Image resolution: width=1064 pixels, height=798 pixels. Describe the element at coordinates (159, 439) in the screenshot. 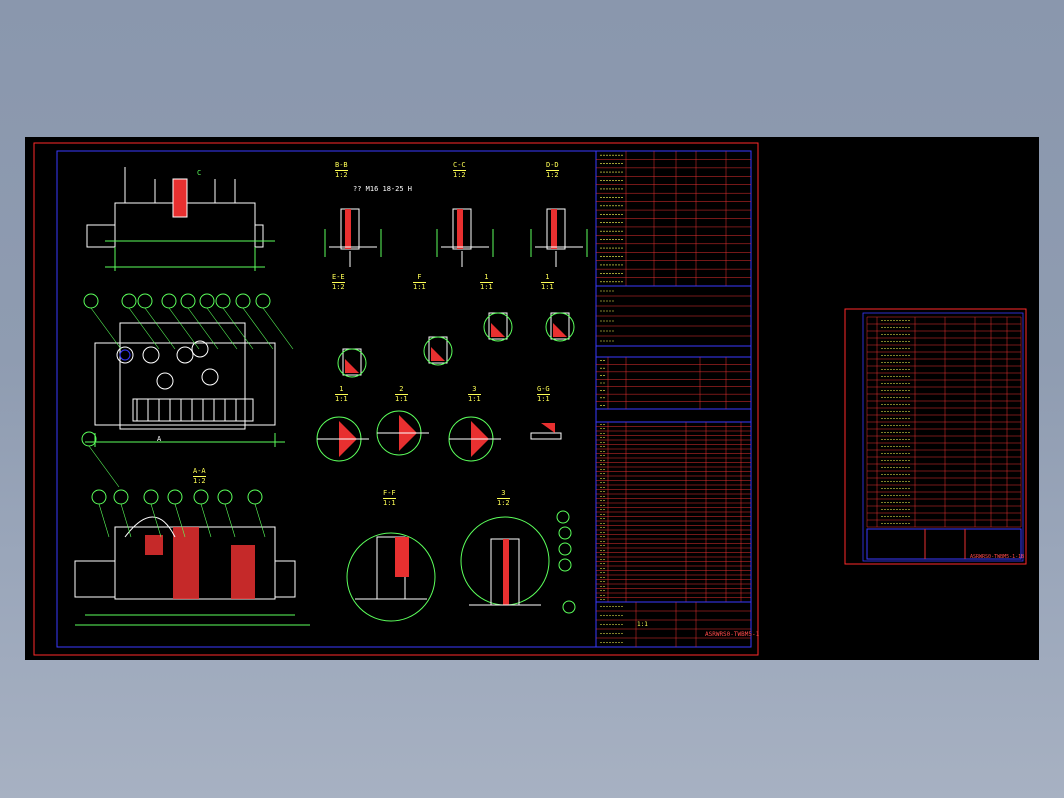

I see `view-a-label: A` at that location.